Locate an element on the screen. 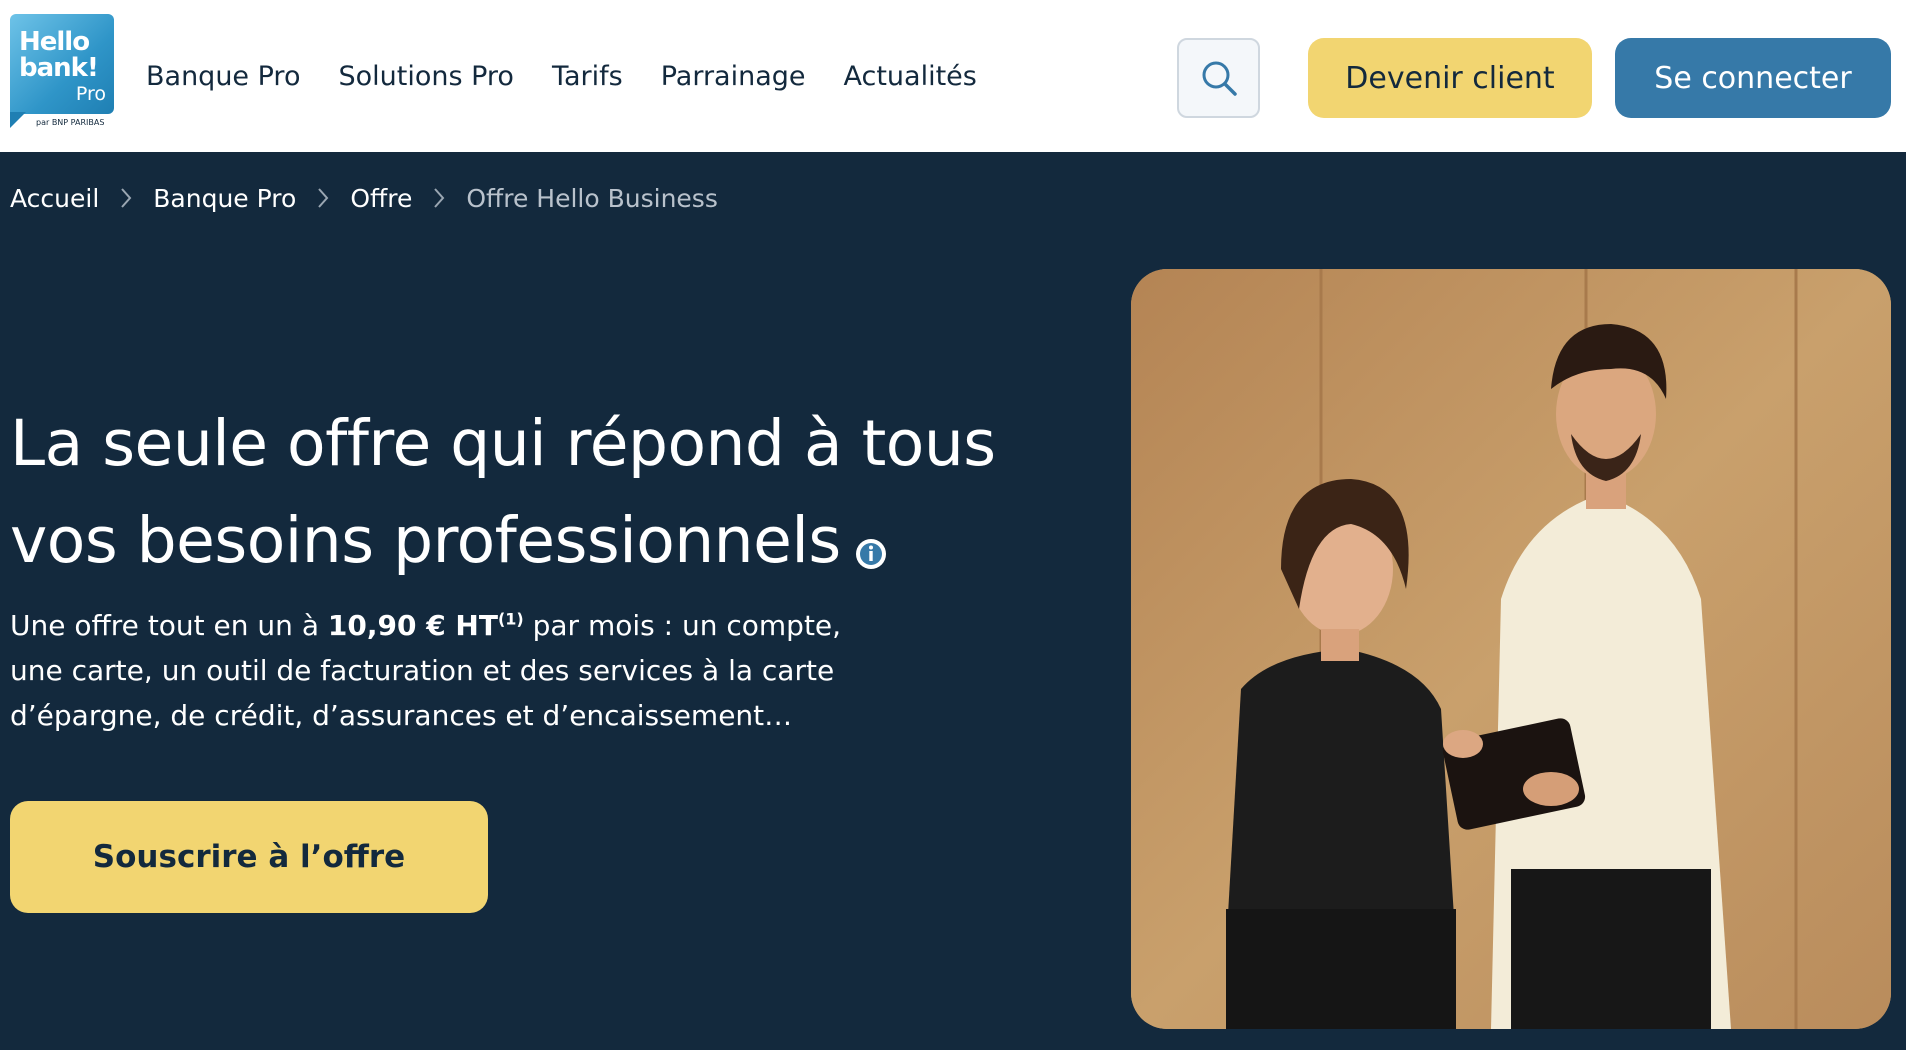  footnote-ref: (1) is located at coordinates (511, 619).